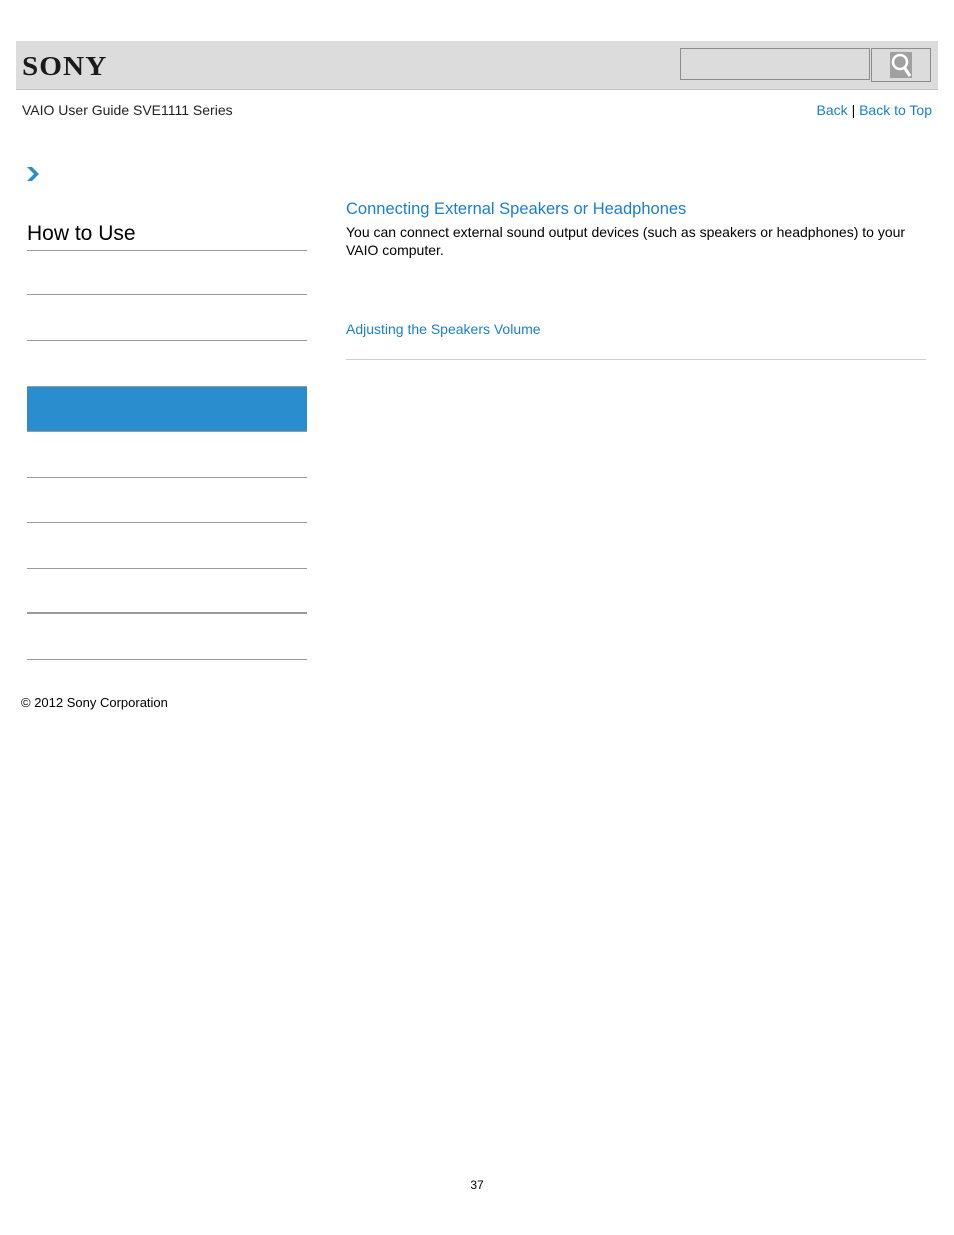 This screenshot has width=954, height=1235. I want to click on search-icon, so click(901, 65).